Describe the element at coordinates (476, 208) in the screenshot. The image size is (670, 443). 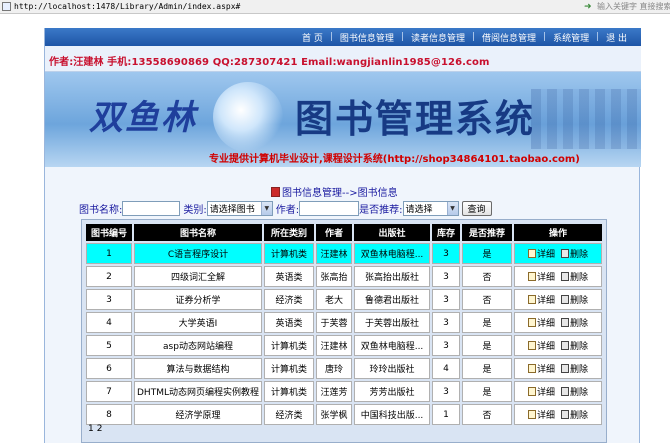
I see `query-button: 查询` at that location.